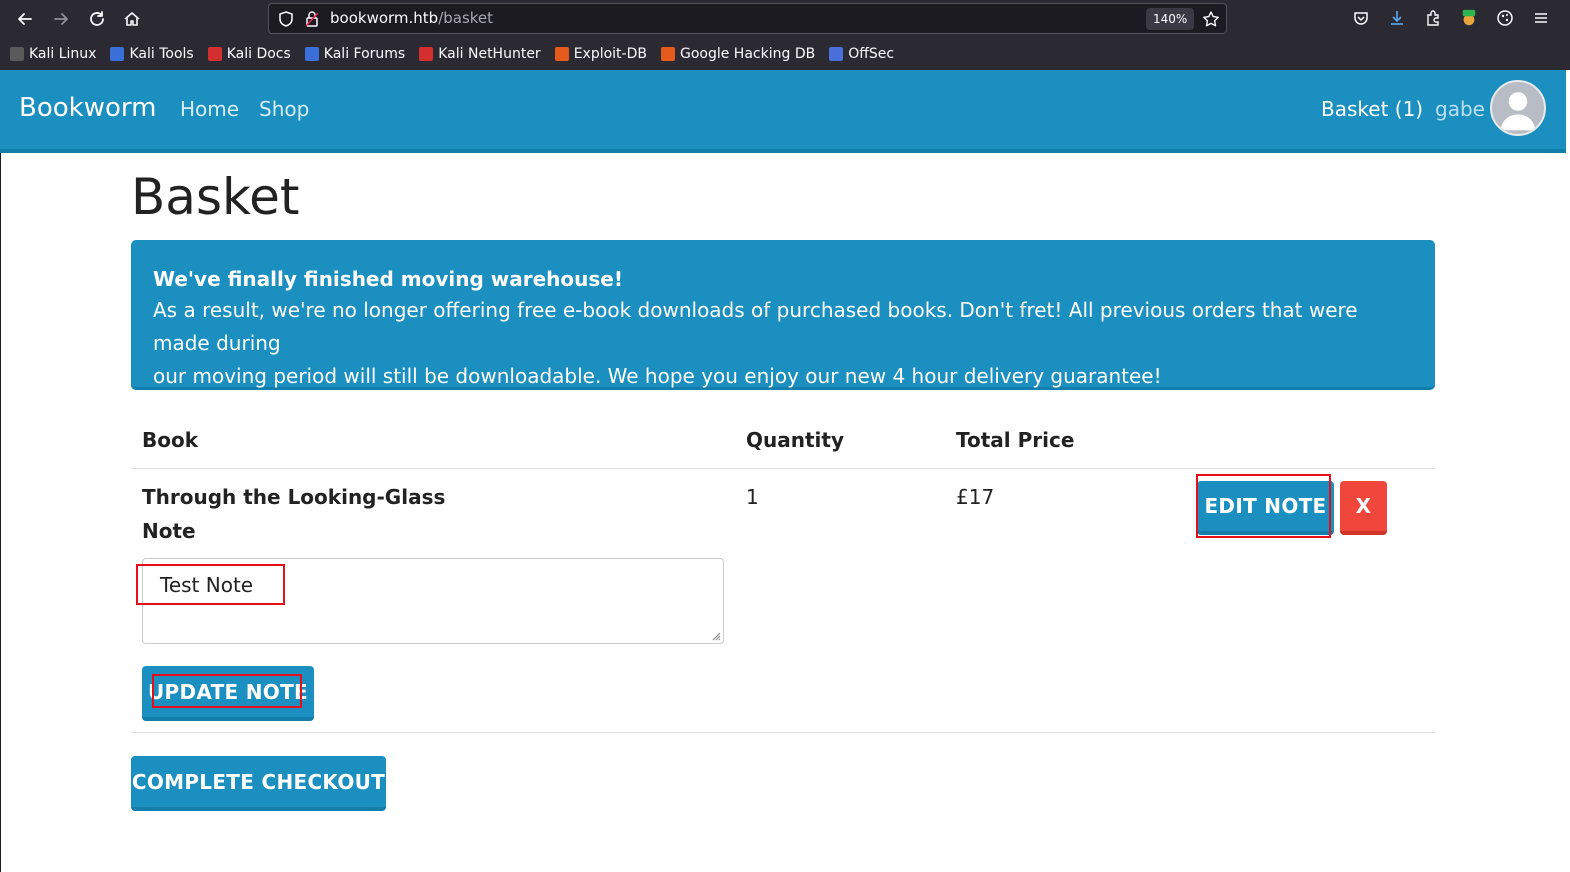 This screenshot has height=872, width=1570. Describe the element at coordinates (1211, 19) in the screenshot. I see `bookmark-star-icon` at that location.